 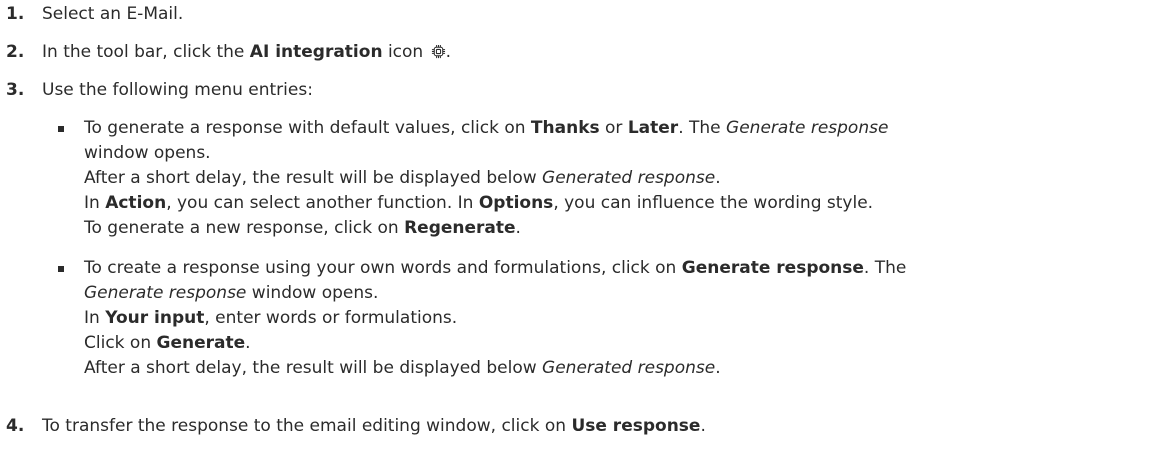 What do you see at coordinates (460, 228) in the screenshot?
I see `ui-term: Regenerate` at bounding box center [460, 228].